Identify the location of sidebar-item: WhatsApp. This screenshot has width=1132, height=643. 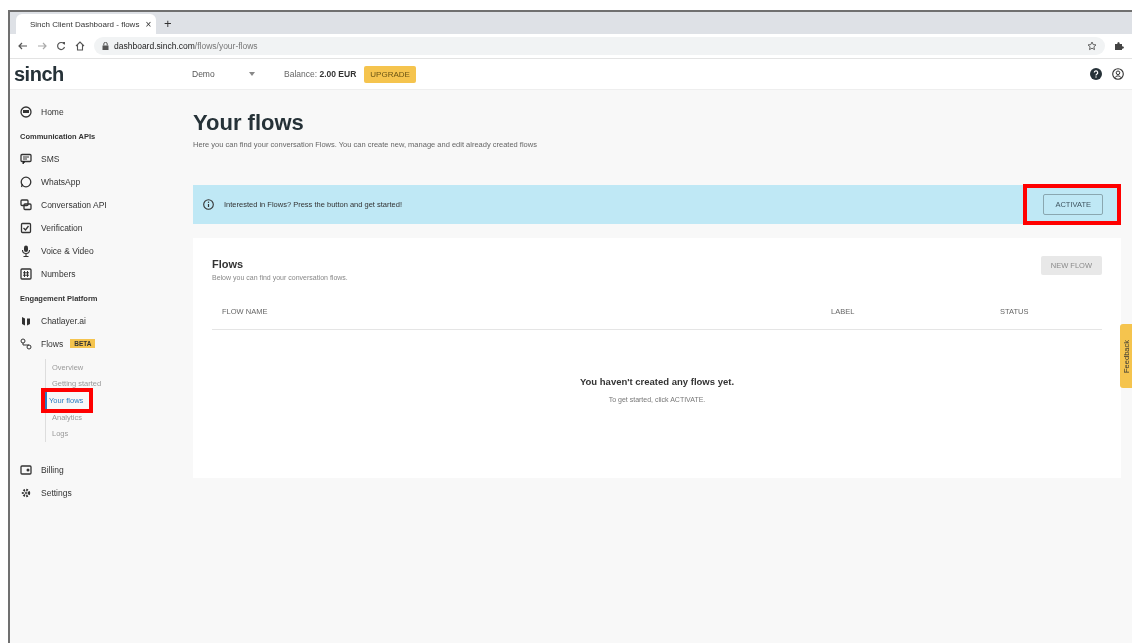
(105, 181).